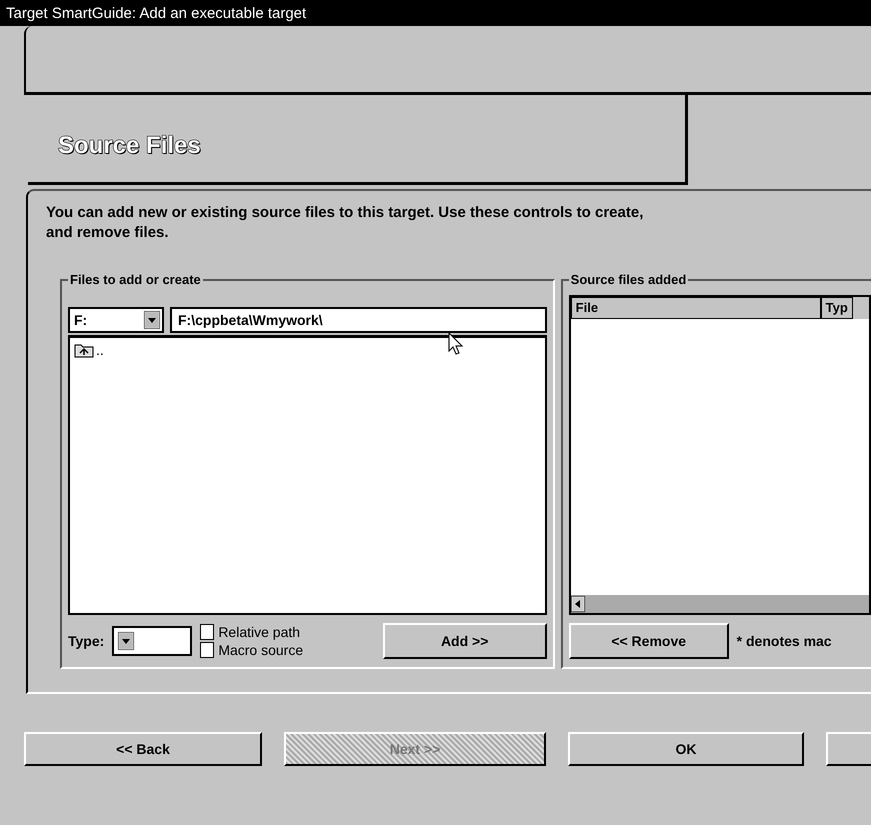  I want to click on group-title: Files to add or create, so click(135, 279).